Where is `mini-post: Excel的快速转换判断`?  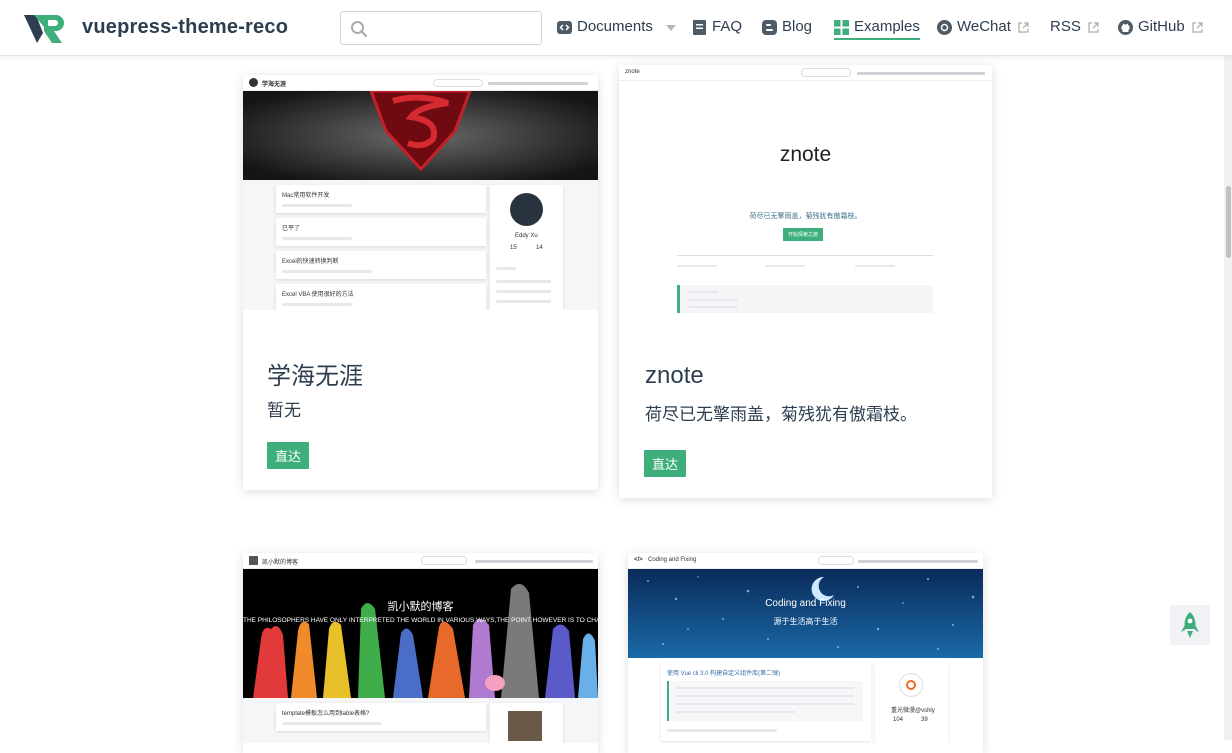
mini-post: Excel的快速转换判断 is located at coordinates (381, 265).